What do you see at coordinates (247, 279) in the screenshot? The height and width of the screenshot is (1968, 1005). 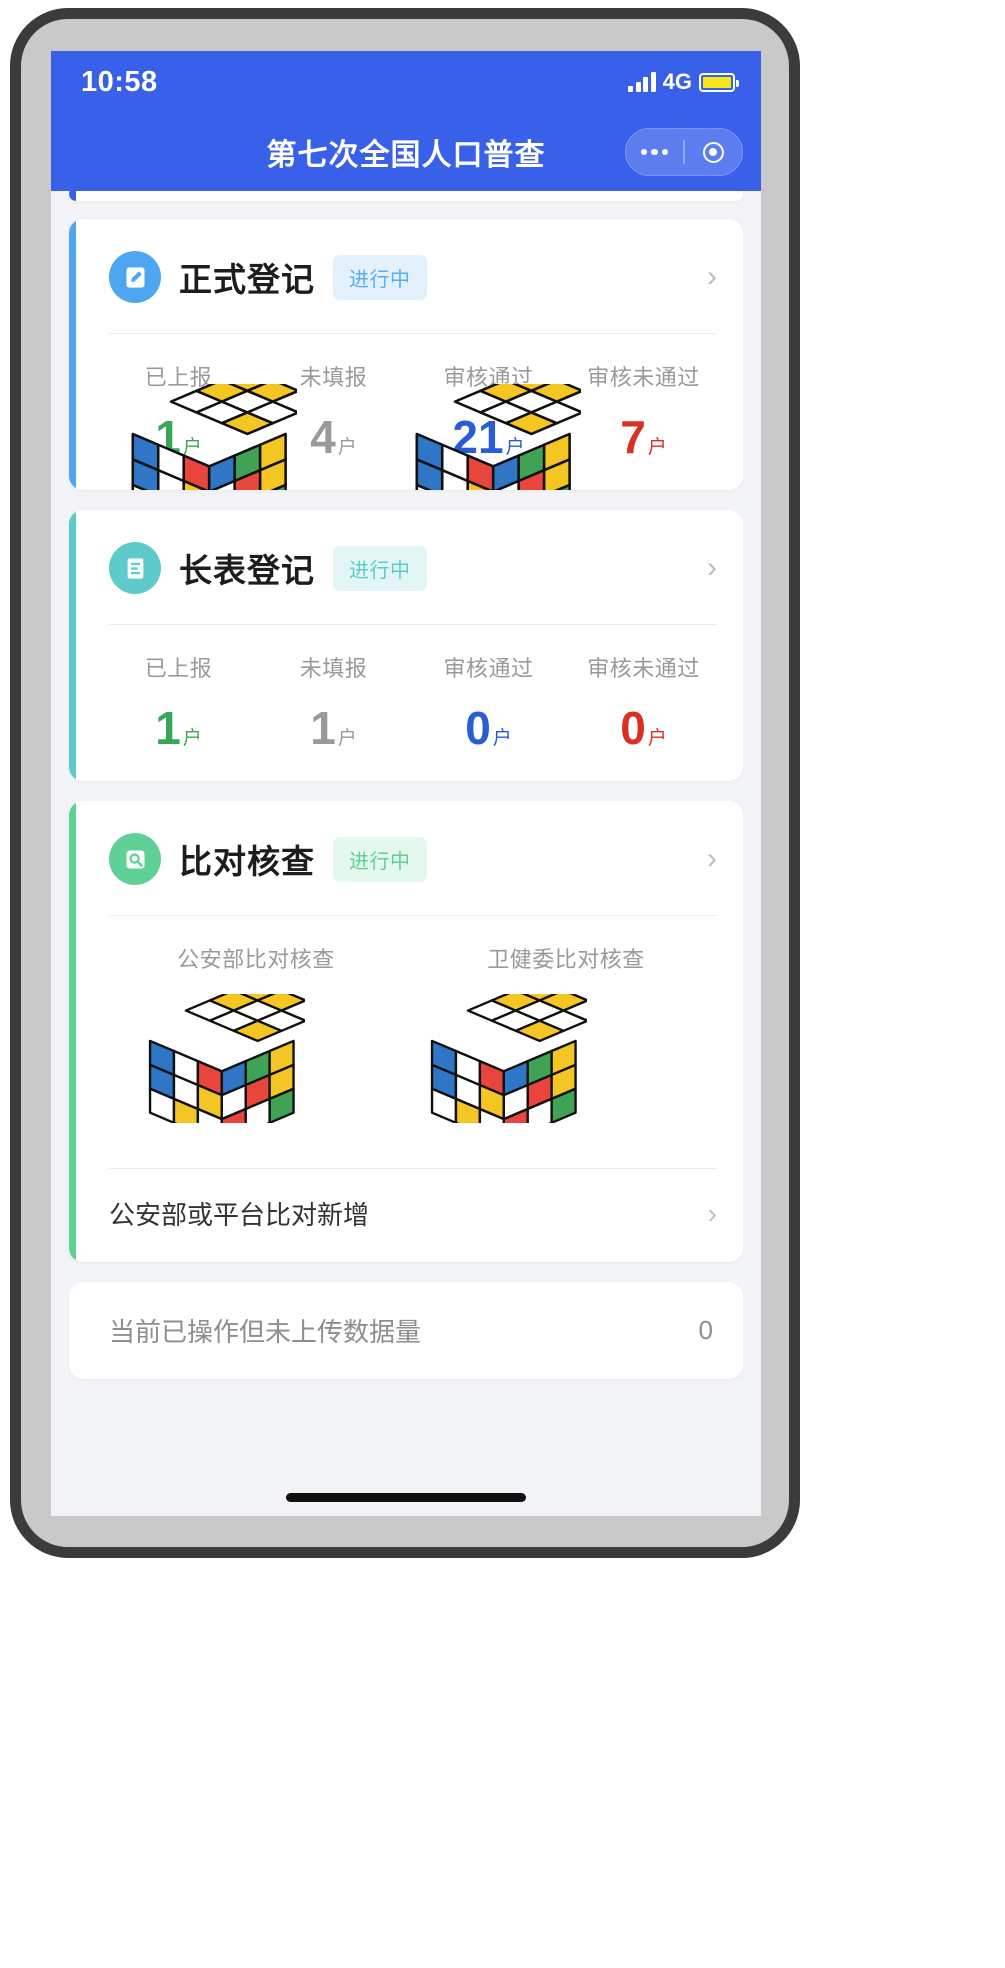 I see `card-title: 正式登记` at bounding box center [247, 279].